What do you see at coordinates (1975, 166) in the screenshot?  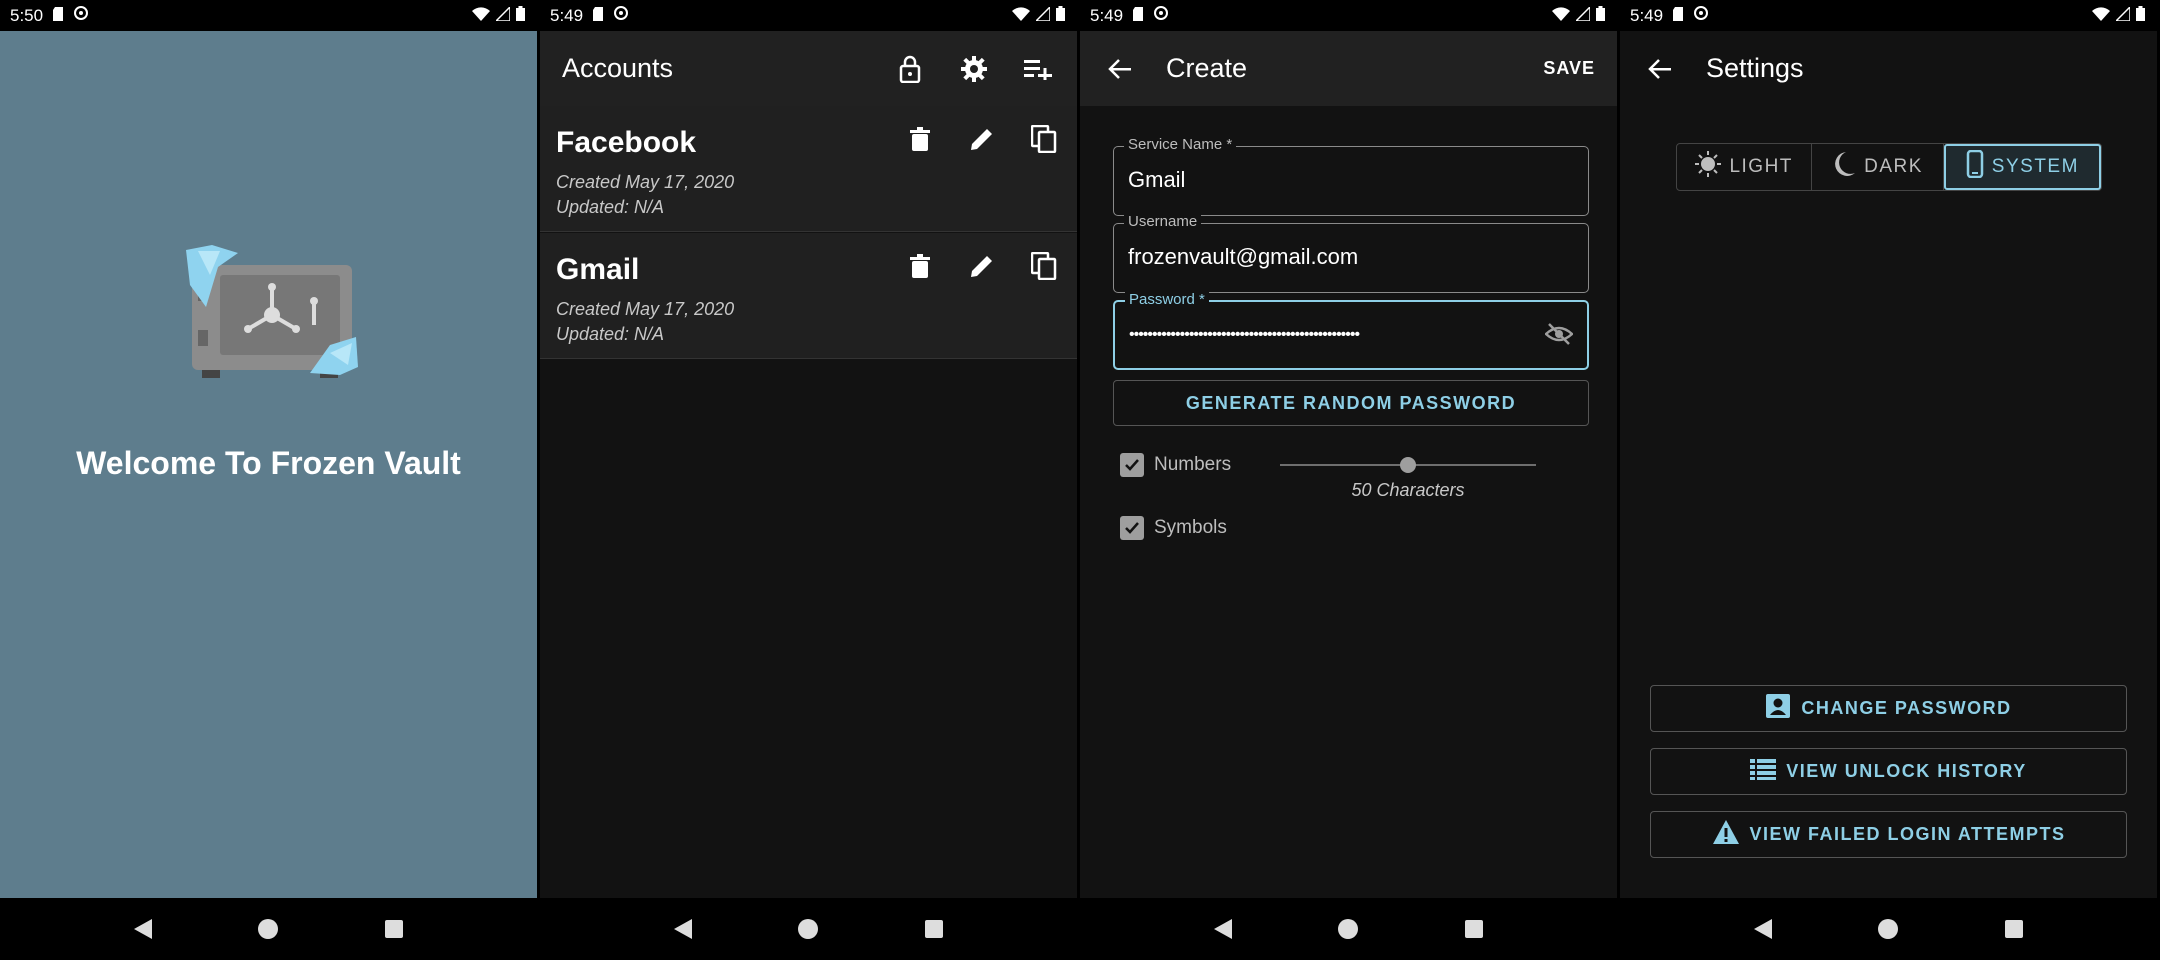 I see `phone-icon` at bounding box center [1975, 166].